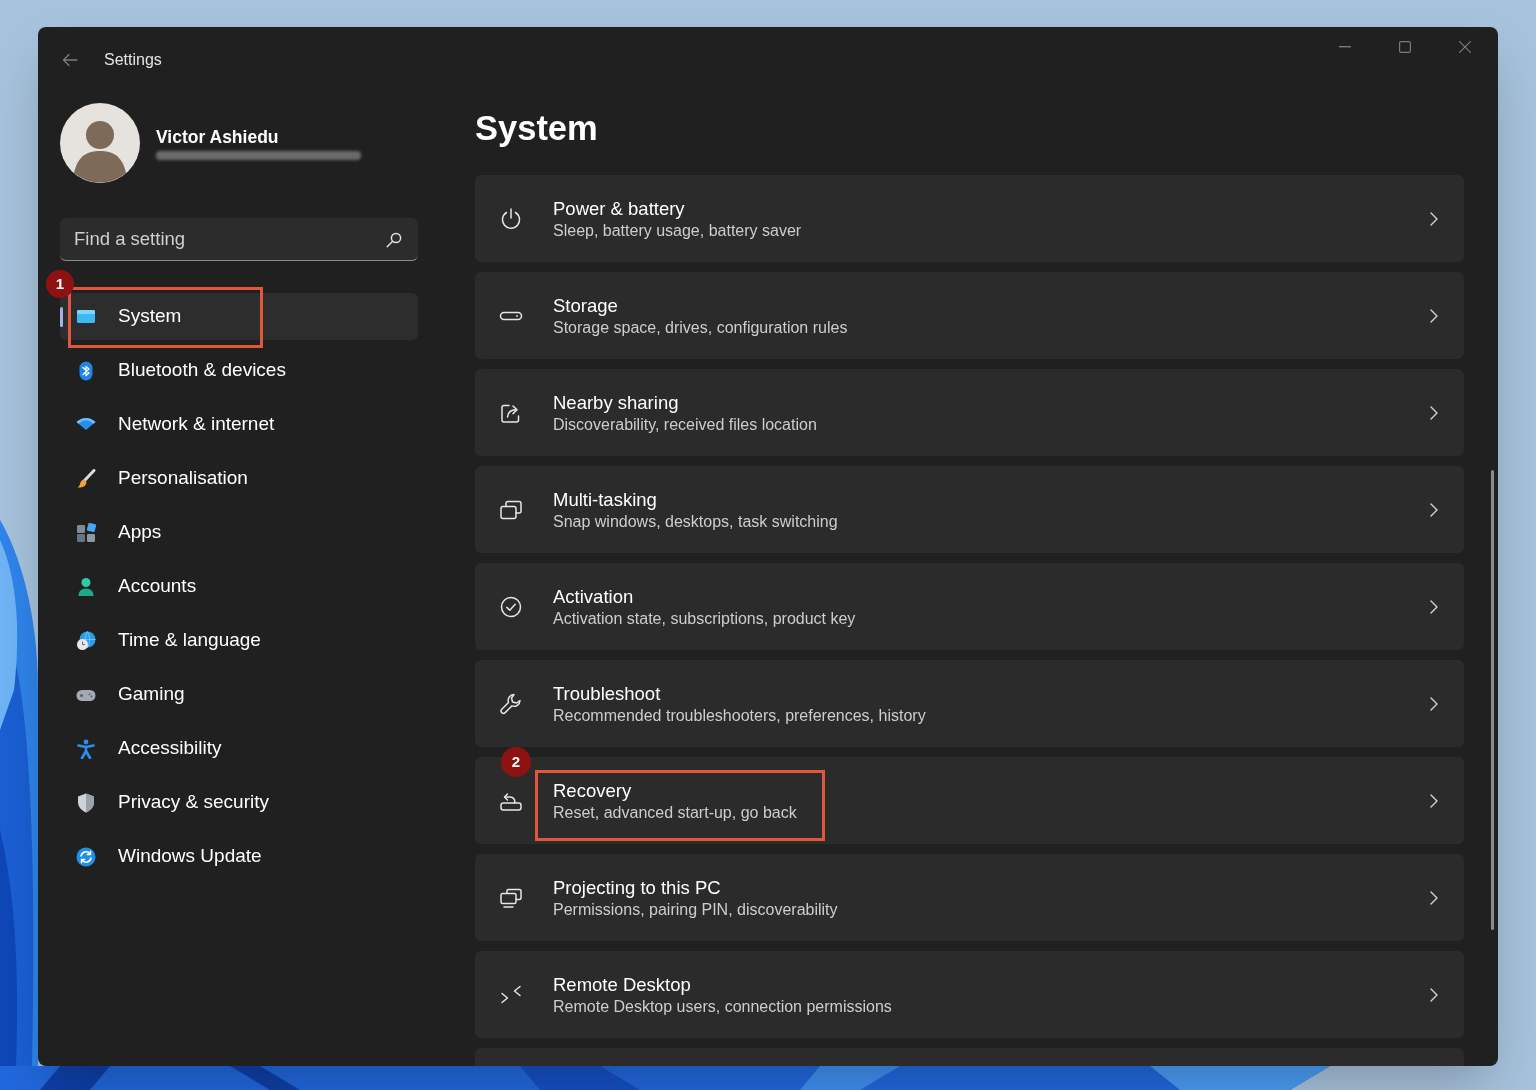 The image size is (1536, 1090). I want to click on selection-indicator, so click(61, 317).